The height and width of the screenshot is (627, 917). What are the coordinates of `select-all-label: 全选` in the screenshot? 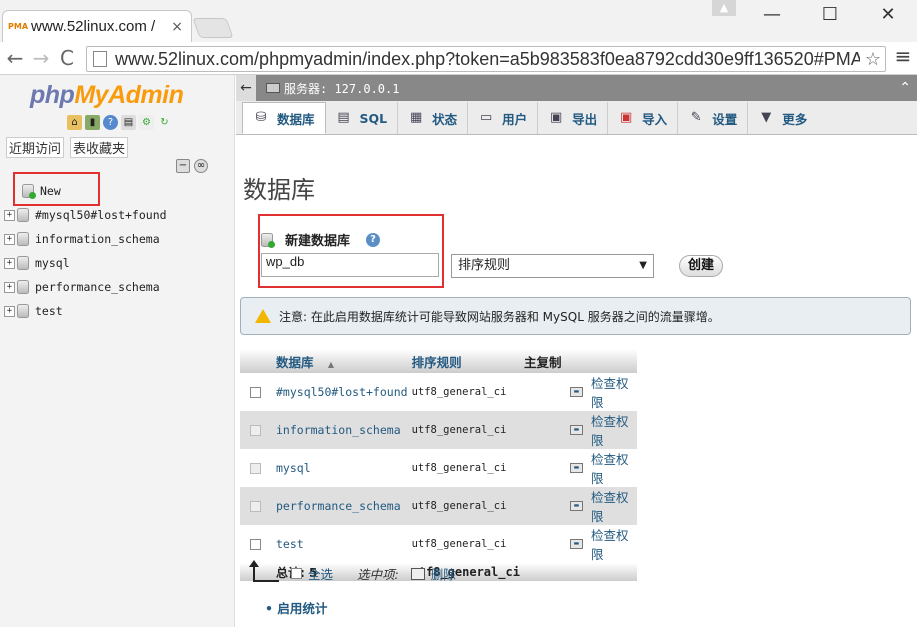 It's located at (320, 573).